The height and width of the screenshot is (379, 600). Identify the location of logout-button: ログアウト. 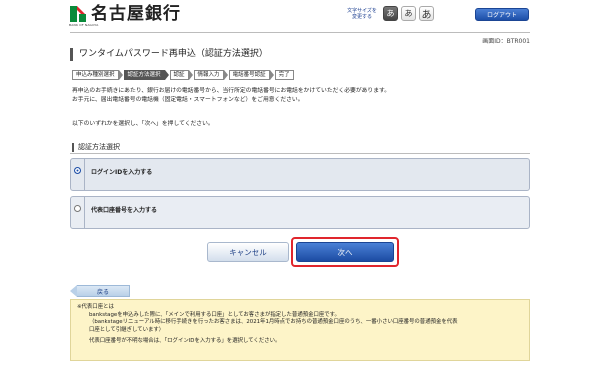
(502, 14).